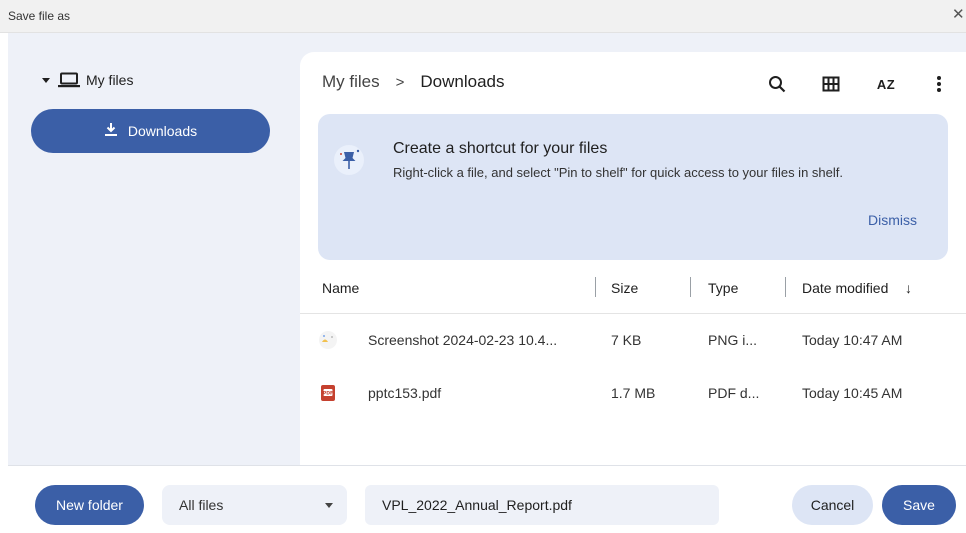 Image resolution: width=966 pixels, height=533 pixels. I want to click on breadcrumb-my-files: My files, so click(351, 82).